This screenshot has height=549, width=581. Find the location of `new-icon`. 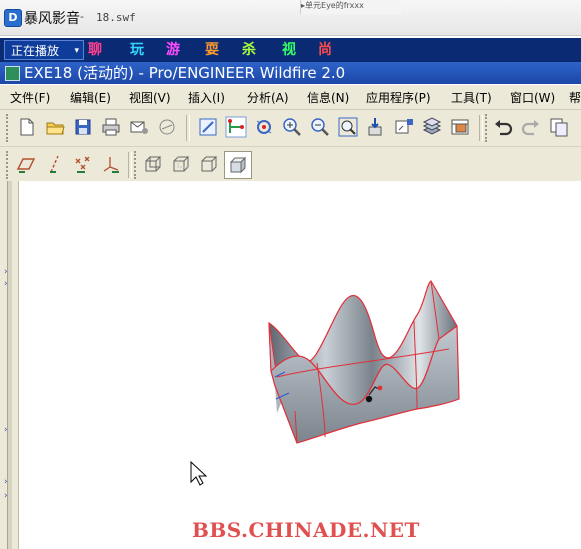

new-icon is located at coordinates (27, 127).